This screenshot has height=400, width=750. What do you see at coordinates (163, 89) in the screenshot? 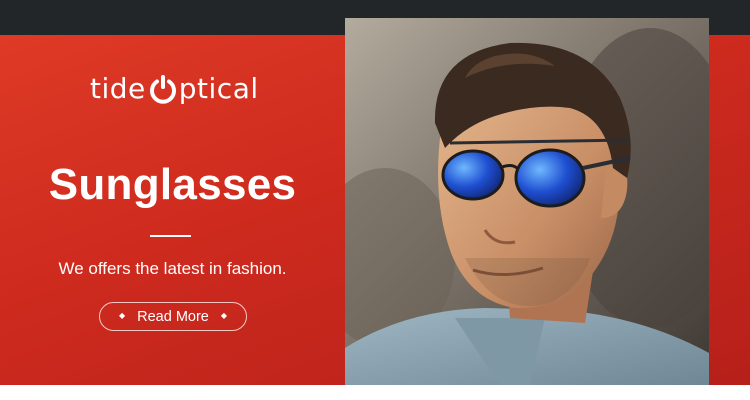
I see `power-o-icon` at bounding box center [163, 89].